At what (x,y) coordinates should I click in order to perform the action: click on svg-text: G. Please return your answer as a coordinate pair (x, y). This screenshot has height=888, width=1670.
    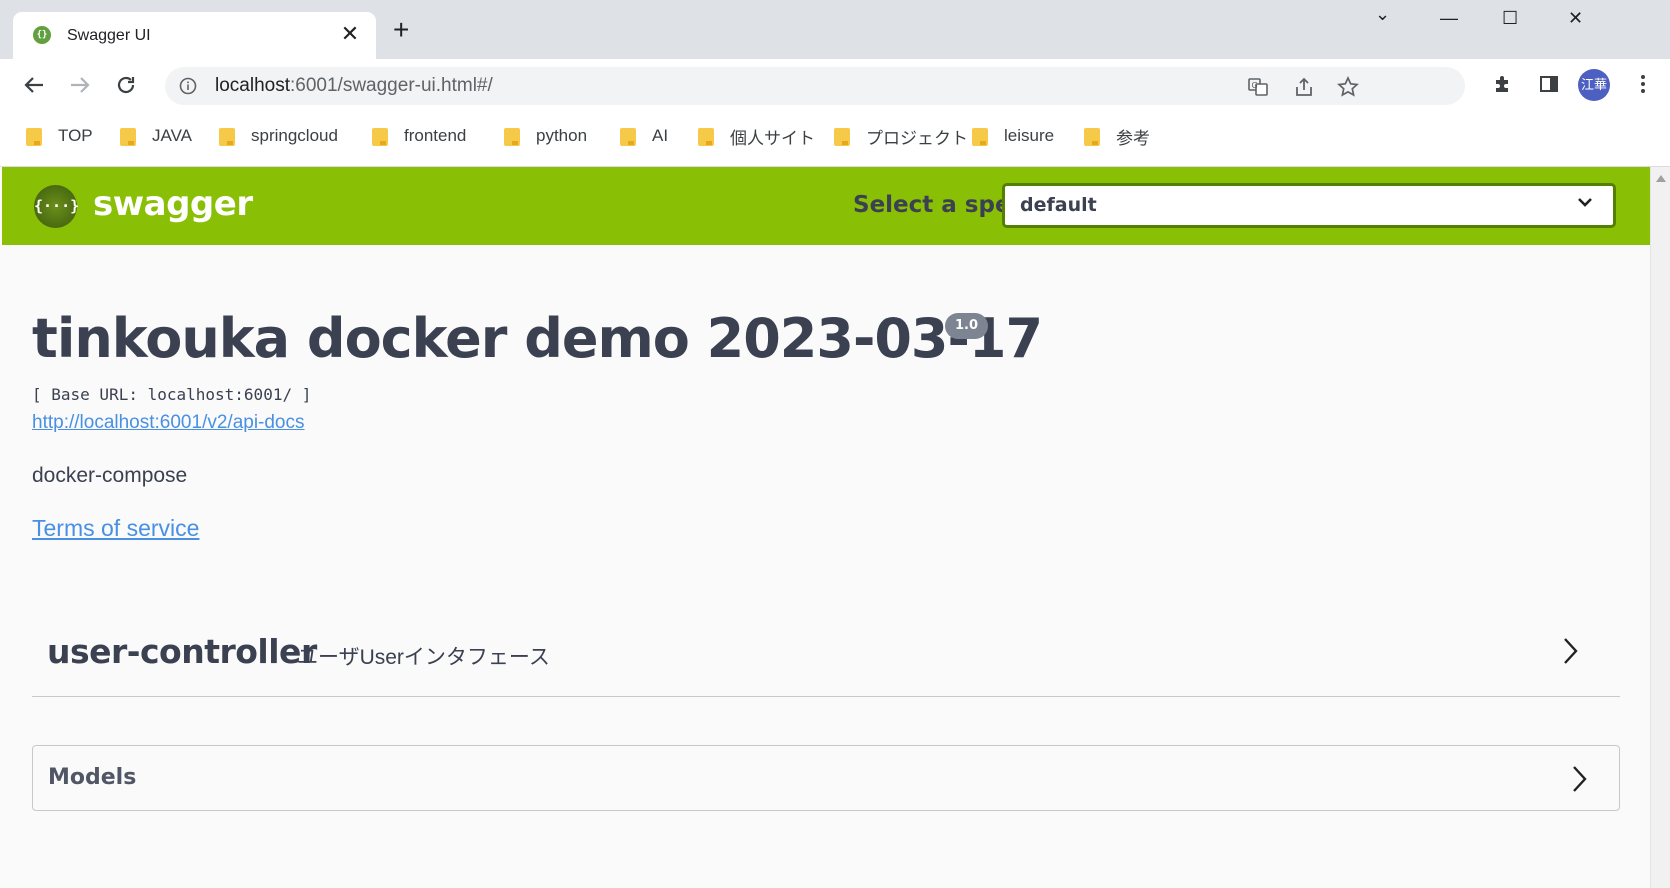
    Looking at the image, I should click on (1255, 85).